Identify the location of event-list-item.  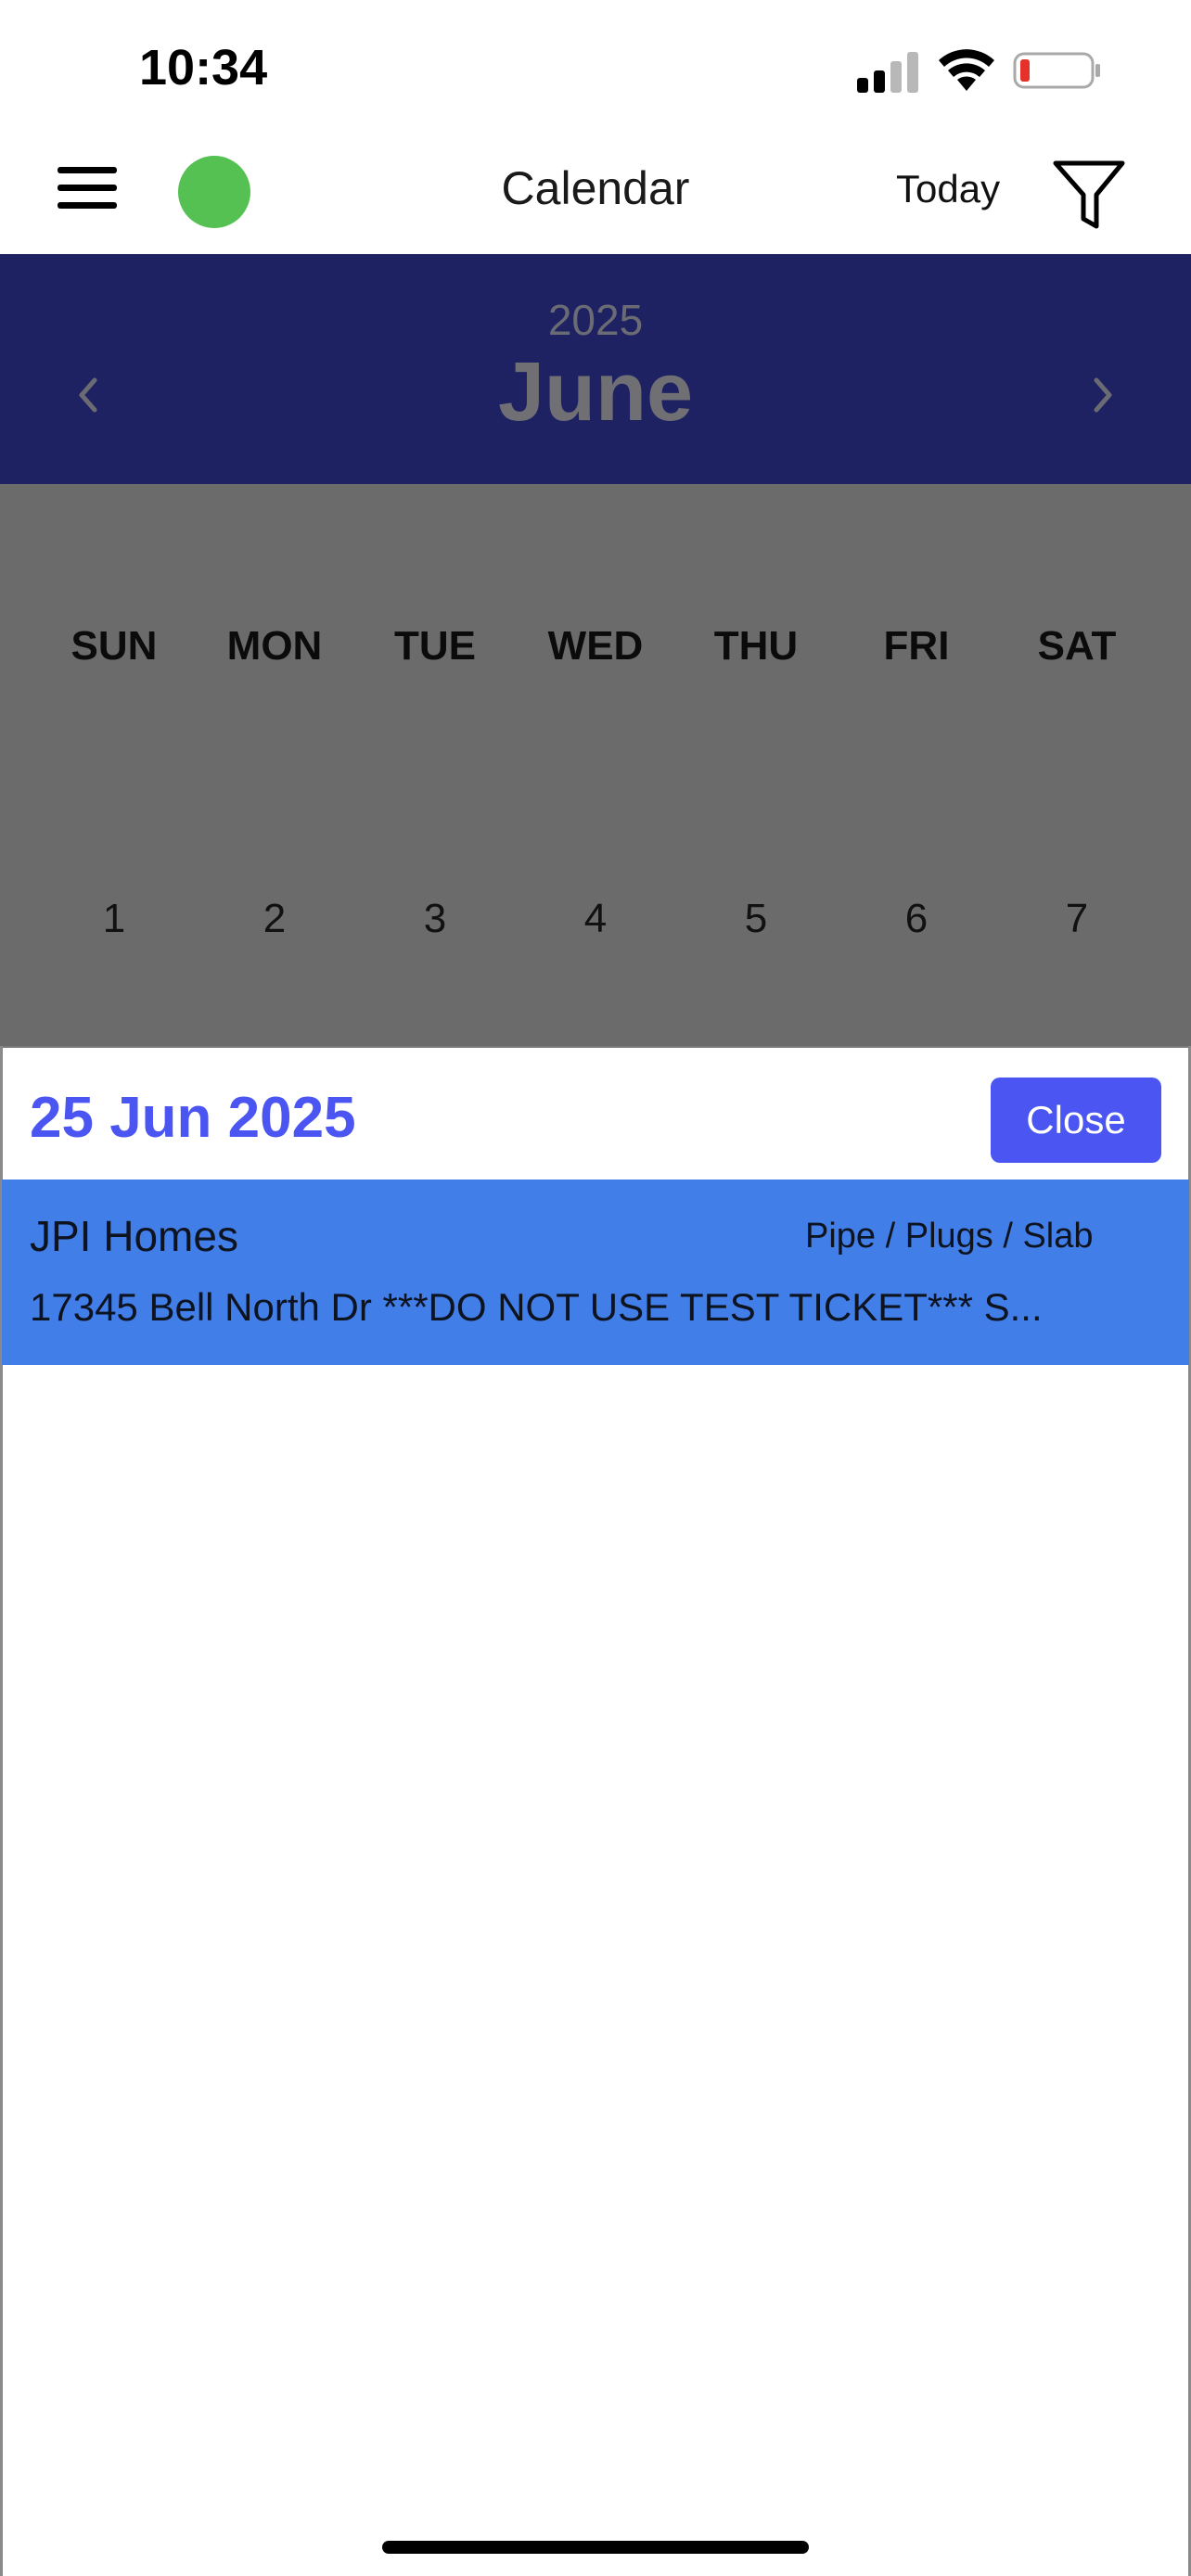
(595, 1272).